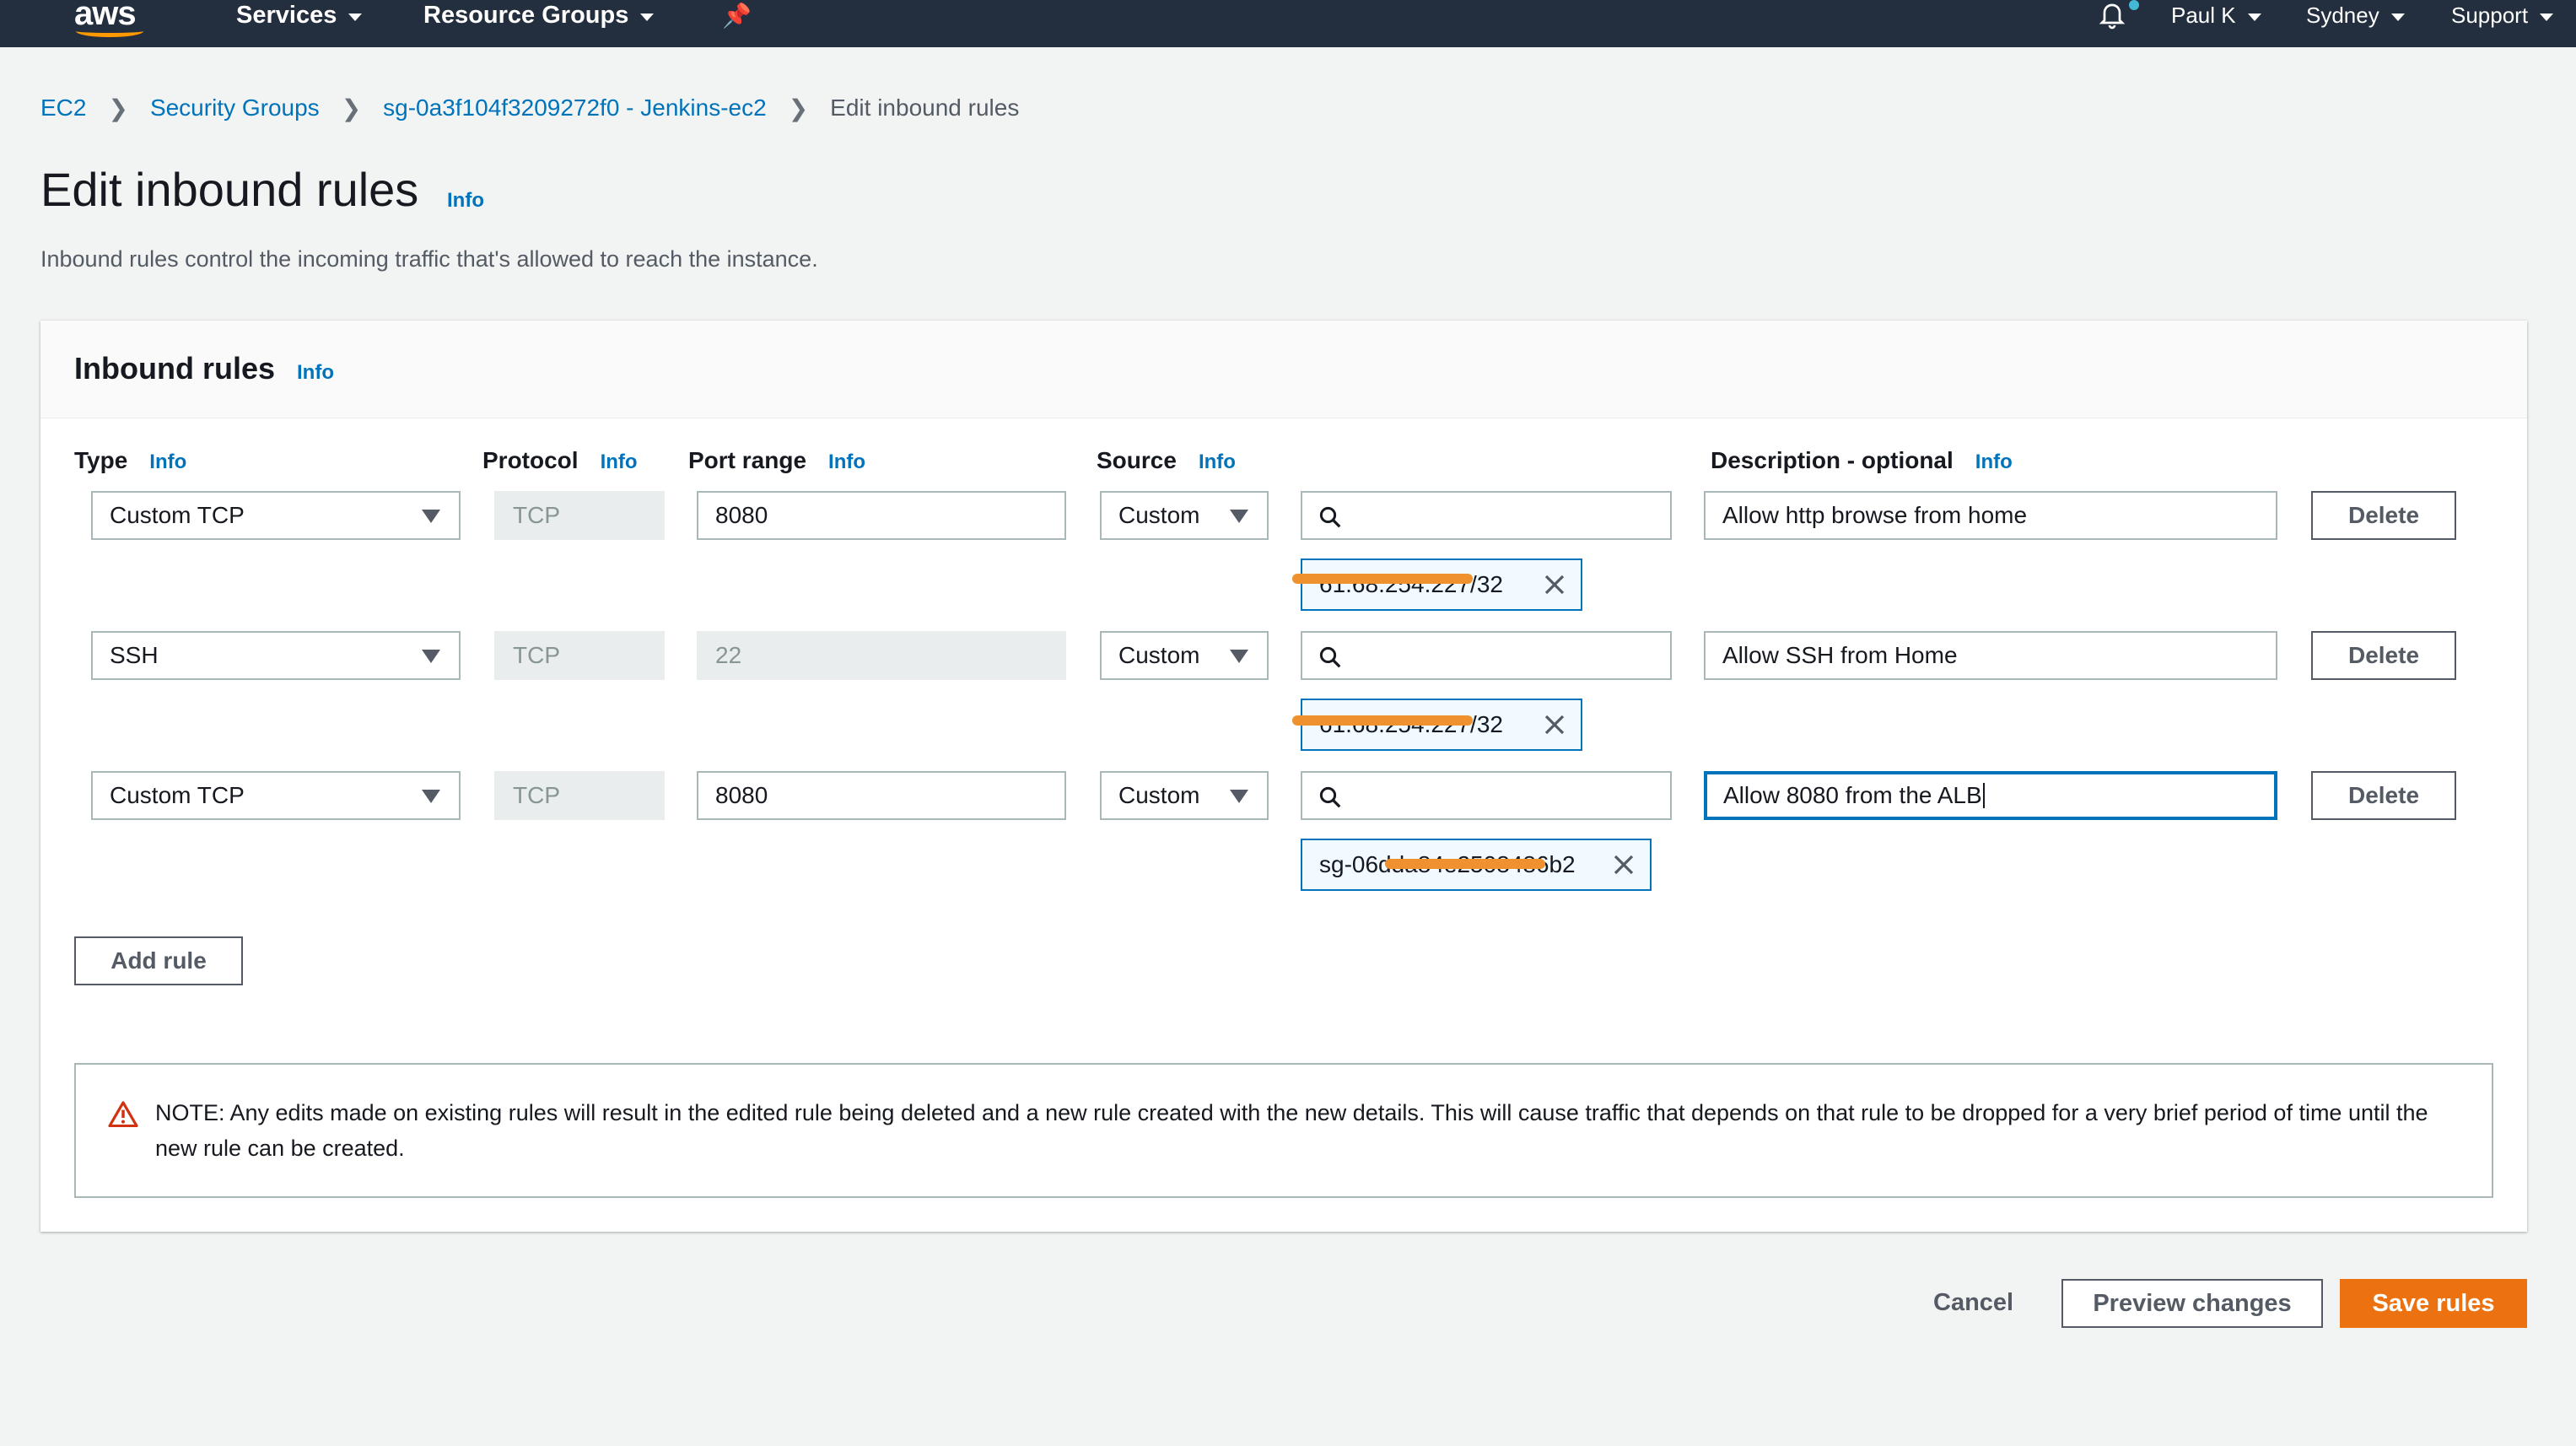 Image resolution: width=2576 pixels, height=1446 pixels. Describe the element at coordinates (1990, 655) in the screenshot. I see `rule-2-description-input: Allow SSH from Home` at that location.